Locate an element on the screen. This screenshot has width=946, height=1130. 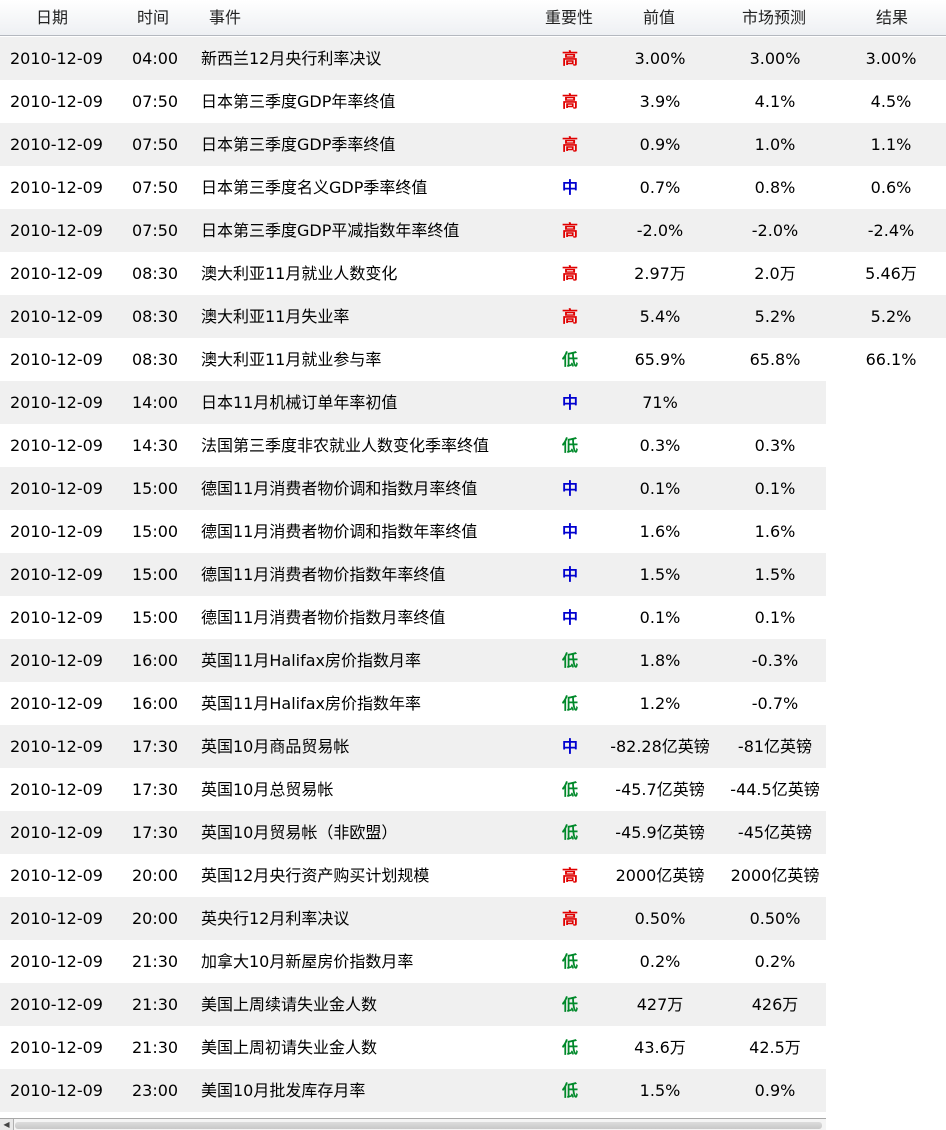
cell-forecast: 4.1% is located at coordinates (775, 101).